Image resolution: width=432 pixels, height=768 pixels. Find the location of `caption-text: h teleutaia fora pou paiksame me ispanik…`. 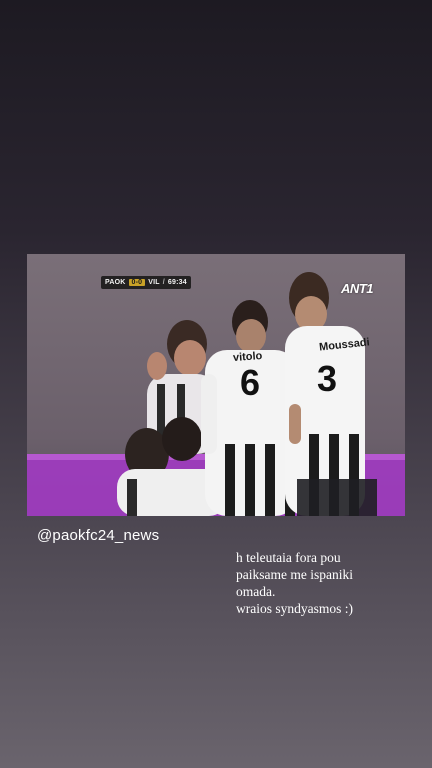

caption-text: h teleutaia fora pou paiksame me ispanik… is located at coordinates (321, 583).